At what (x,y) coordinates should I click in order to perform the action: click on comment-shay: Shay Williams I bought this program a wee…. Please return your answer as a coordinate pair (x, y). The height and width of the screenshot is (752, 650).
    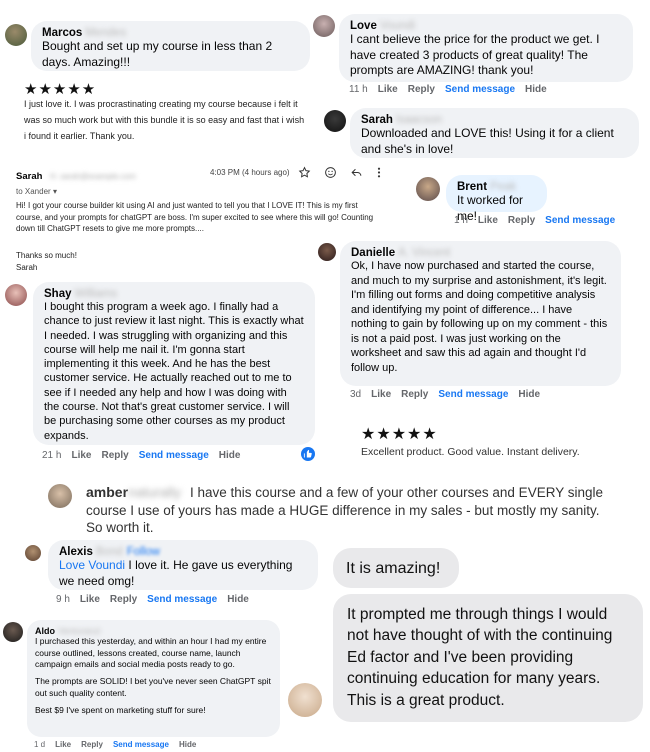
    Looking at the image, I should click on (174, 363).